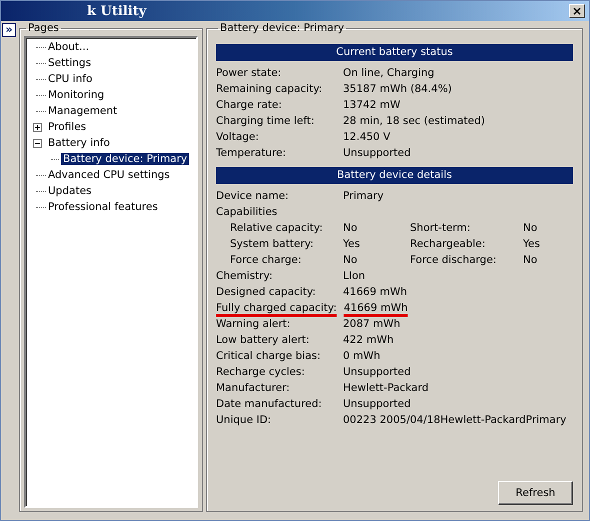 The height and width of the screenshot is (521, 590). Describe the element at coordinates (261, 372) in the screenshot. I see `field-label: Recharge cycles:` at that location.